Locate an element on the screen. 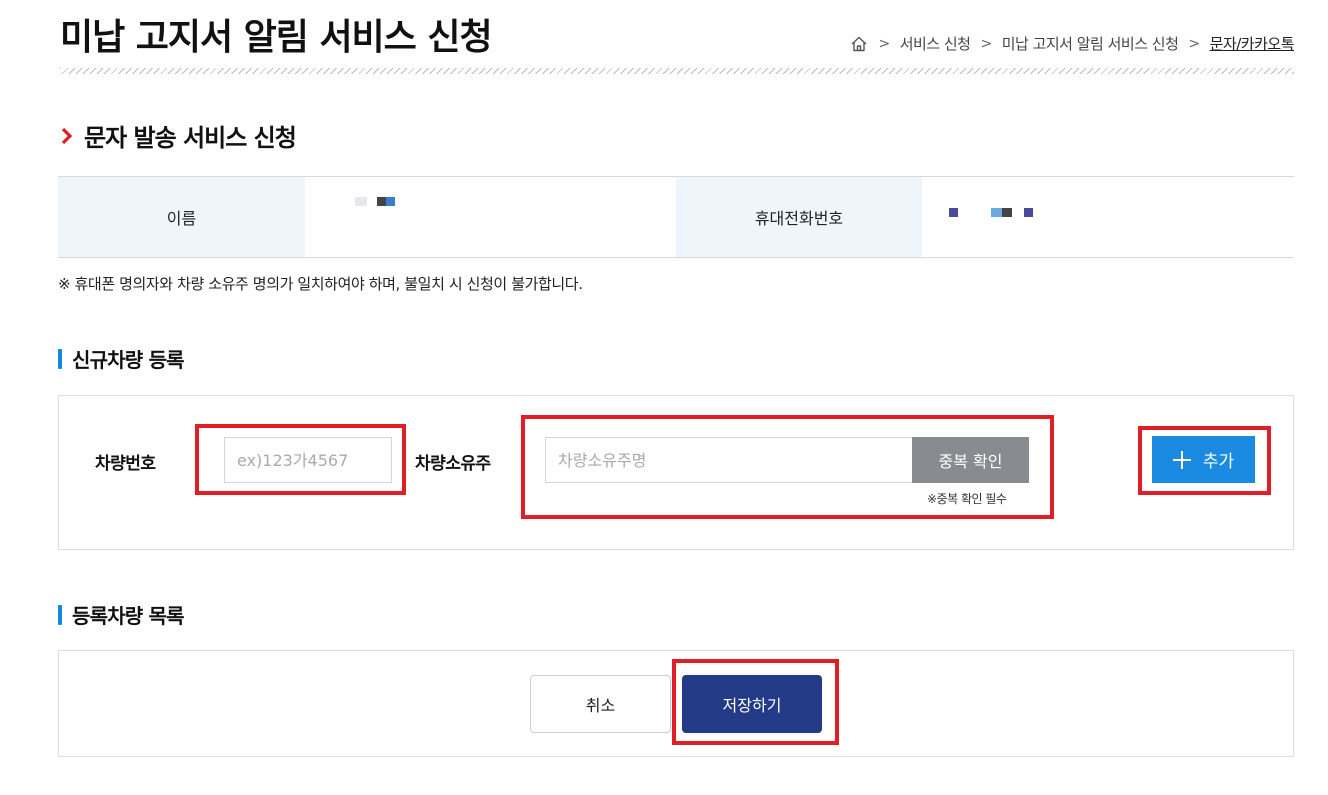 The height and width of the screenshot is (795, 1328). applicant-info-table: 이름 휴대전화번호 is located at coordinates (676, 217).